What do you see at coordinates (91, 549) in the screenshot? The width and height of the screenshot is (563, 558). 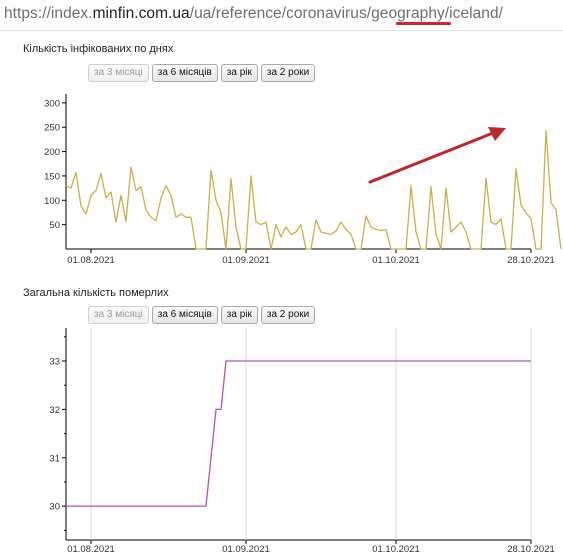 I see `chart-2-x-tick-label: 01.08.2021` at bounding box center [91, 549].